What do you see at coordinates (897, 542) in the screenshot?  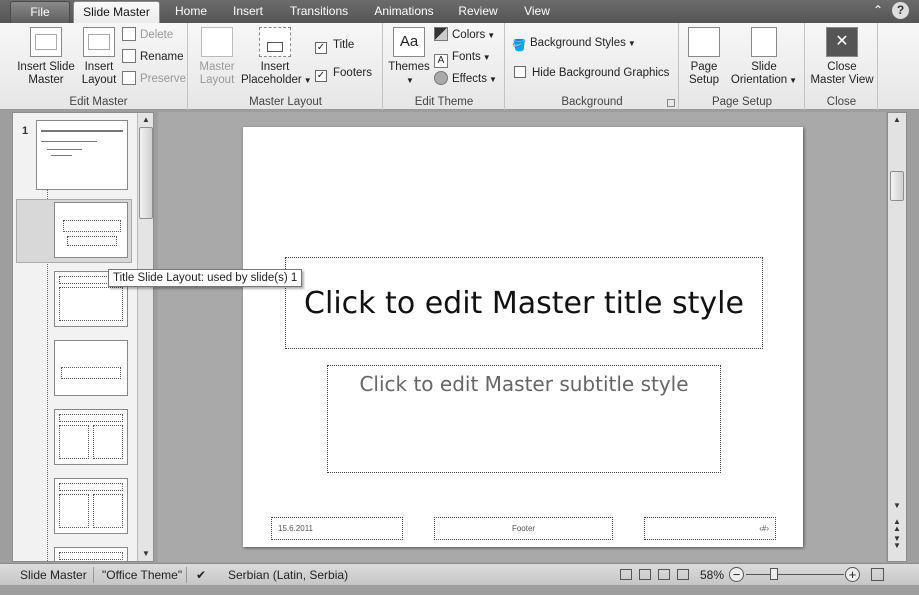 I see `next-slide-icon: ▼ ▼` at bounding box center [897, 542].